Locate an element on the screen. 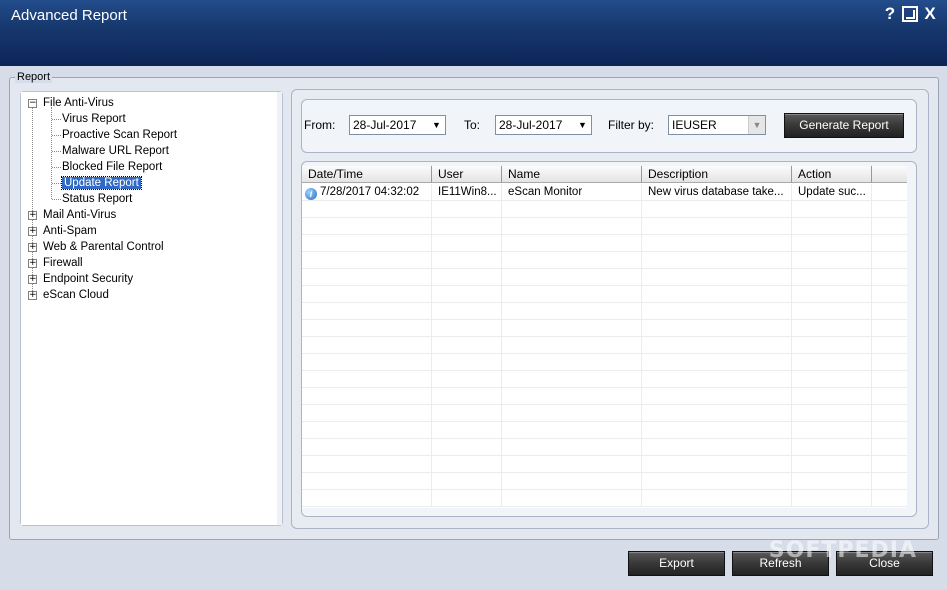 This screenshot has height=590, width=947. tree-scrollbar is located at coordinates (279, 308).